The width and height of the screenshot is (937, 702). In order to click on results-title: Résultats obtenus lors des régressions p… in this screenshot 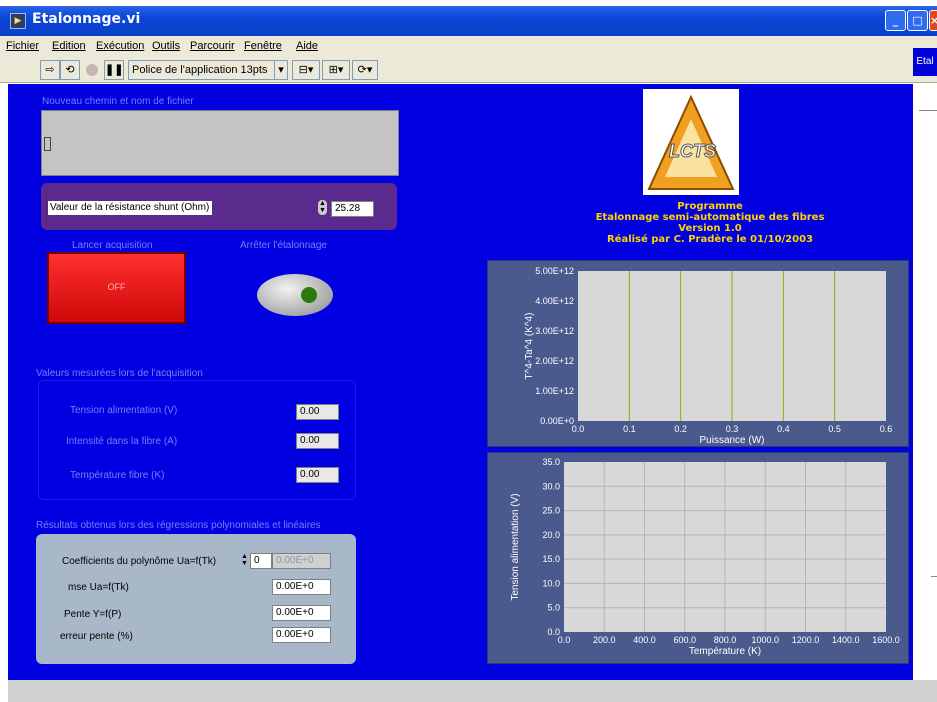, I will do `click(178, 525)`.